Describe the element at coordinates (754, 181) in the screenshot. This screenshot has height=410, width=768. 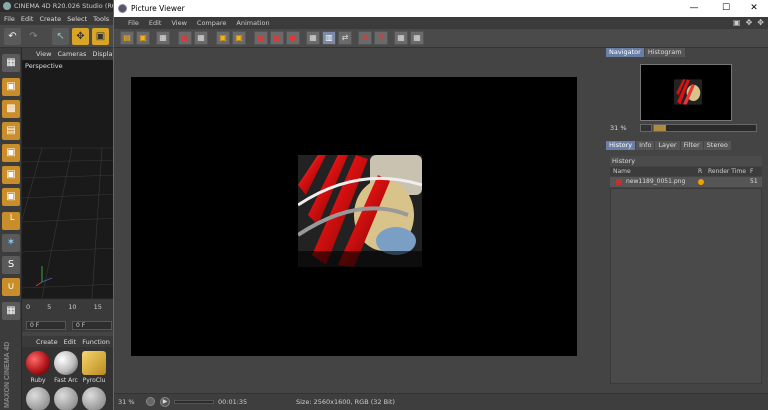
I see `history-frame: 51` at that location.